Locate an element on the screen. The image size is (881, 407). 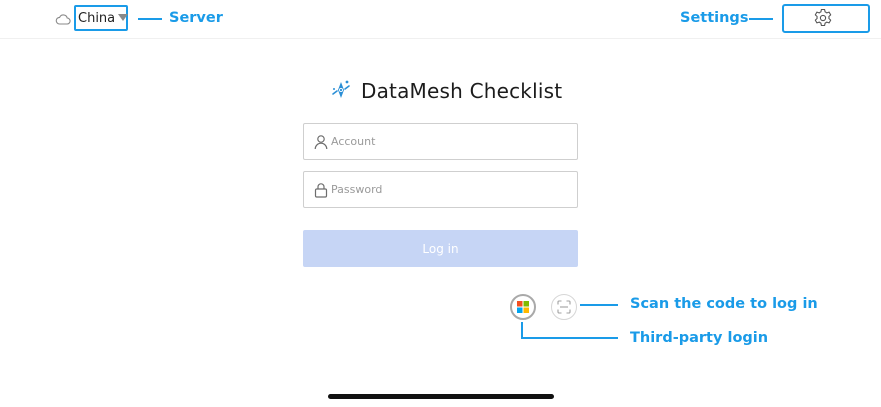
scan-code-icon is located at coordinates (564, 307).